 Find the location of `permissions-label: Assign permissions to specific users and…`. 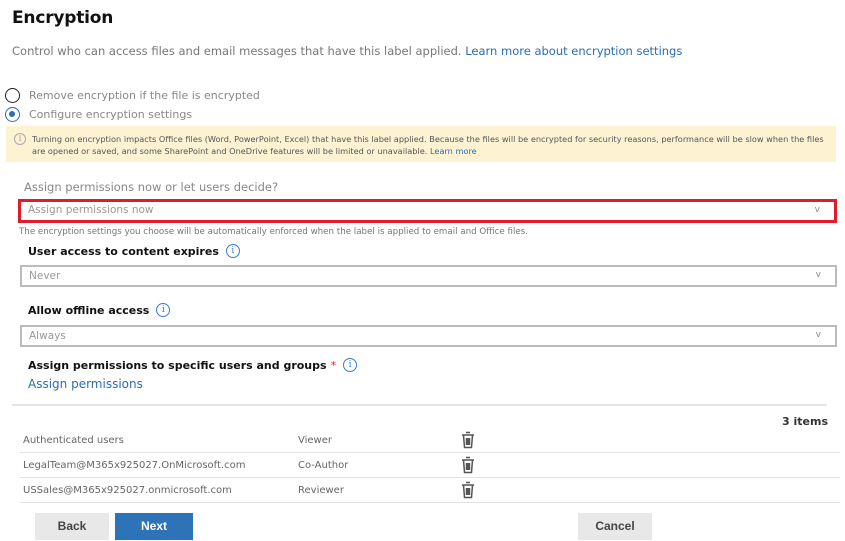

permissions-label: Assign permissions to specific users and… is located at coordinates (193, 365).